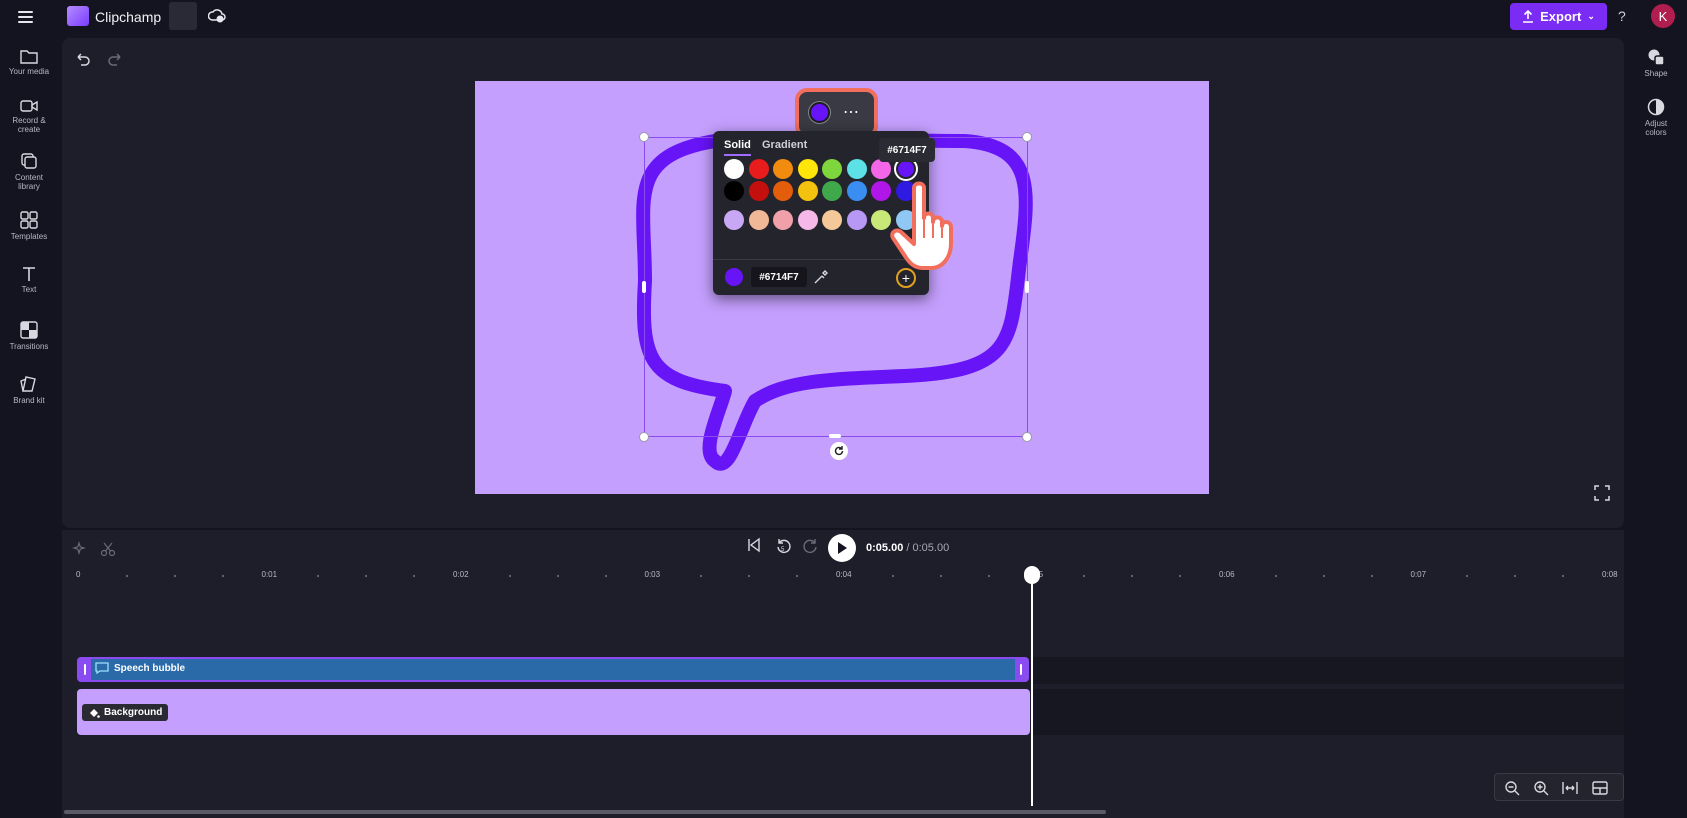 The height and width of the screenshot is (818, 1687). What do you see at coordinates (29, 182) in the screenshot?
I see `sidebar-item-label: Content library` at bounding box center [29, 182].